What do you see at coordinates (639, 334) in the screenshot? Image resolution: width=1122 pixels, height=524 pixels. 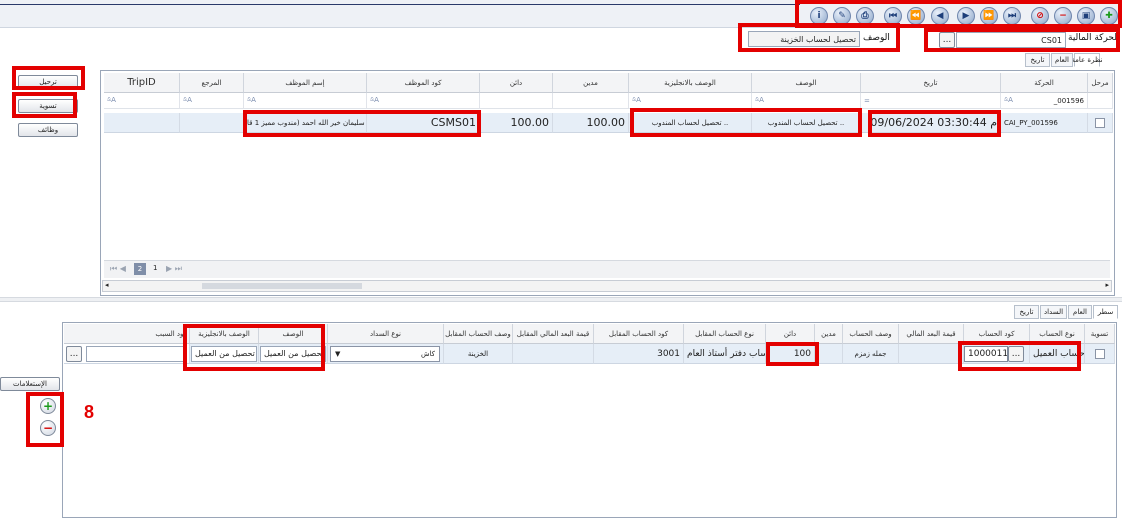 I see `bcol-offset-account-code: كود الحساب المقابل` at bounding box center [639, 334].